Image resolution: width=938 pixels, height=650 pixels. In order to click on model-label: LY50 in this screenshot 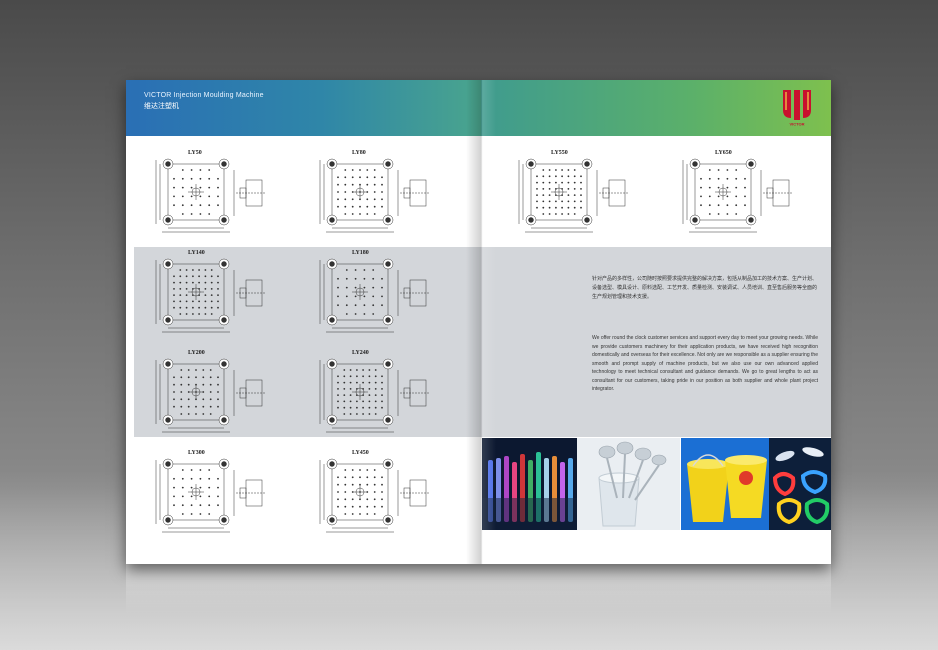, I will do `click(195, 153)`.